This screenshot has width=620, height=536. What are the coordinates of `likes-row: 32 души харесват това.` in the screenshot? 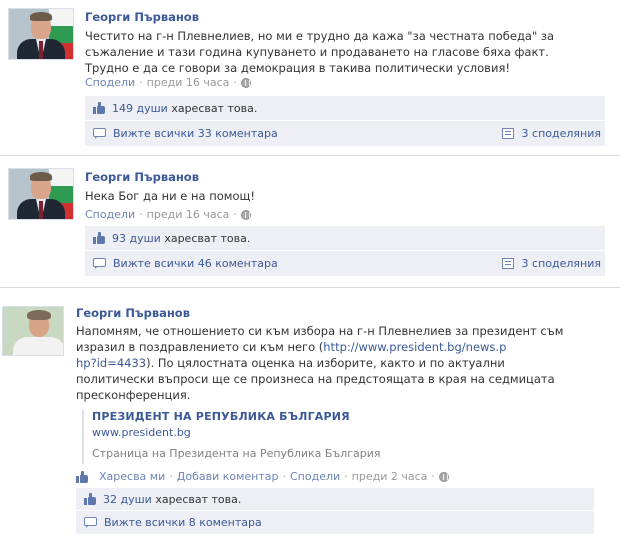 It's located at (335, 499).